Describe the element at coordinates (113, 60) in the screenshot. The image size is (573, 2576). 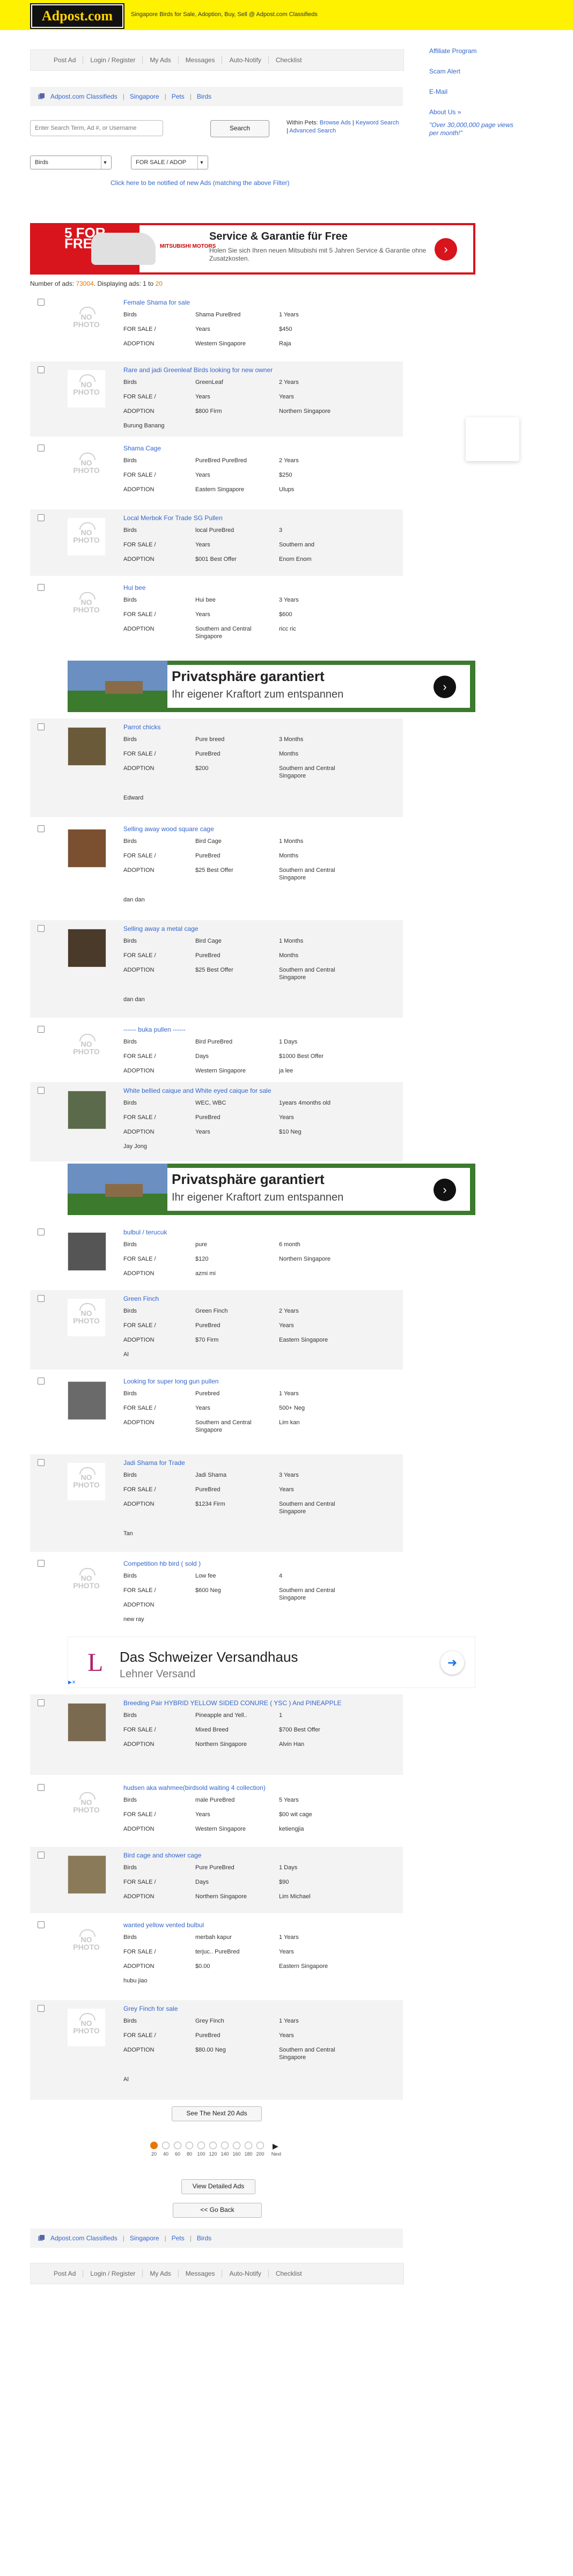
I see `nav-login-register: Login / Register` at that location.